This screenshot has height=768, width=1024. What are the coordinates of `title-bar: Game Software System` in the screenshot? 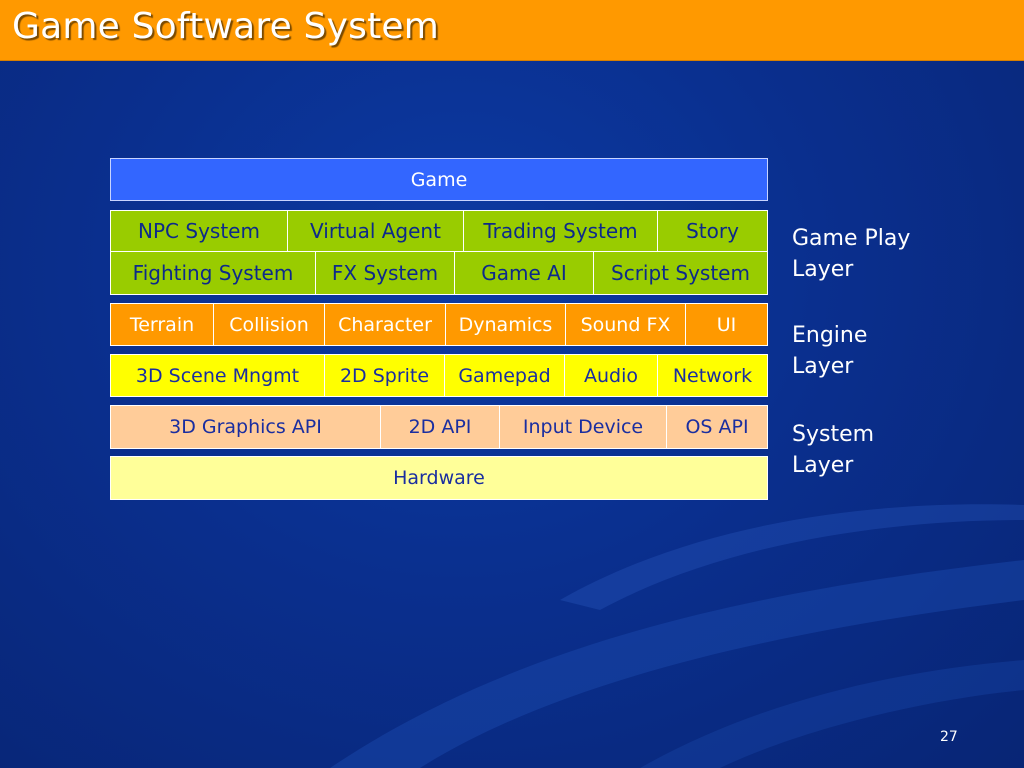 It's located at (512, 30).